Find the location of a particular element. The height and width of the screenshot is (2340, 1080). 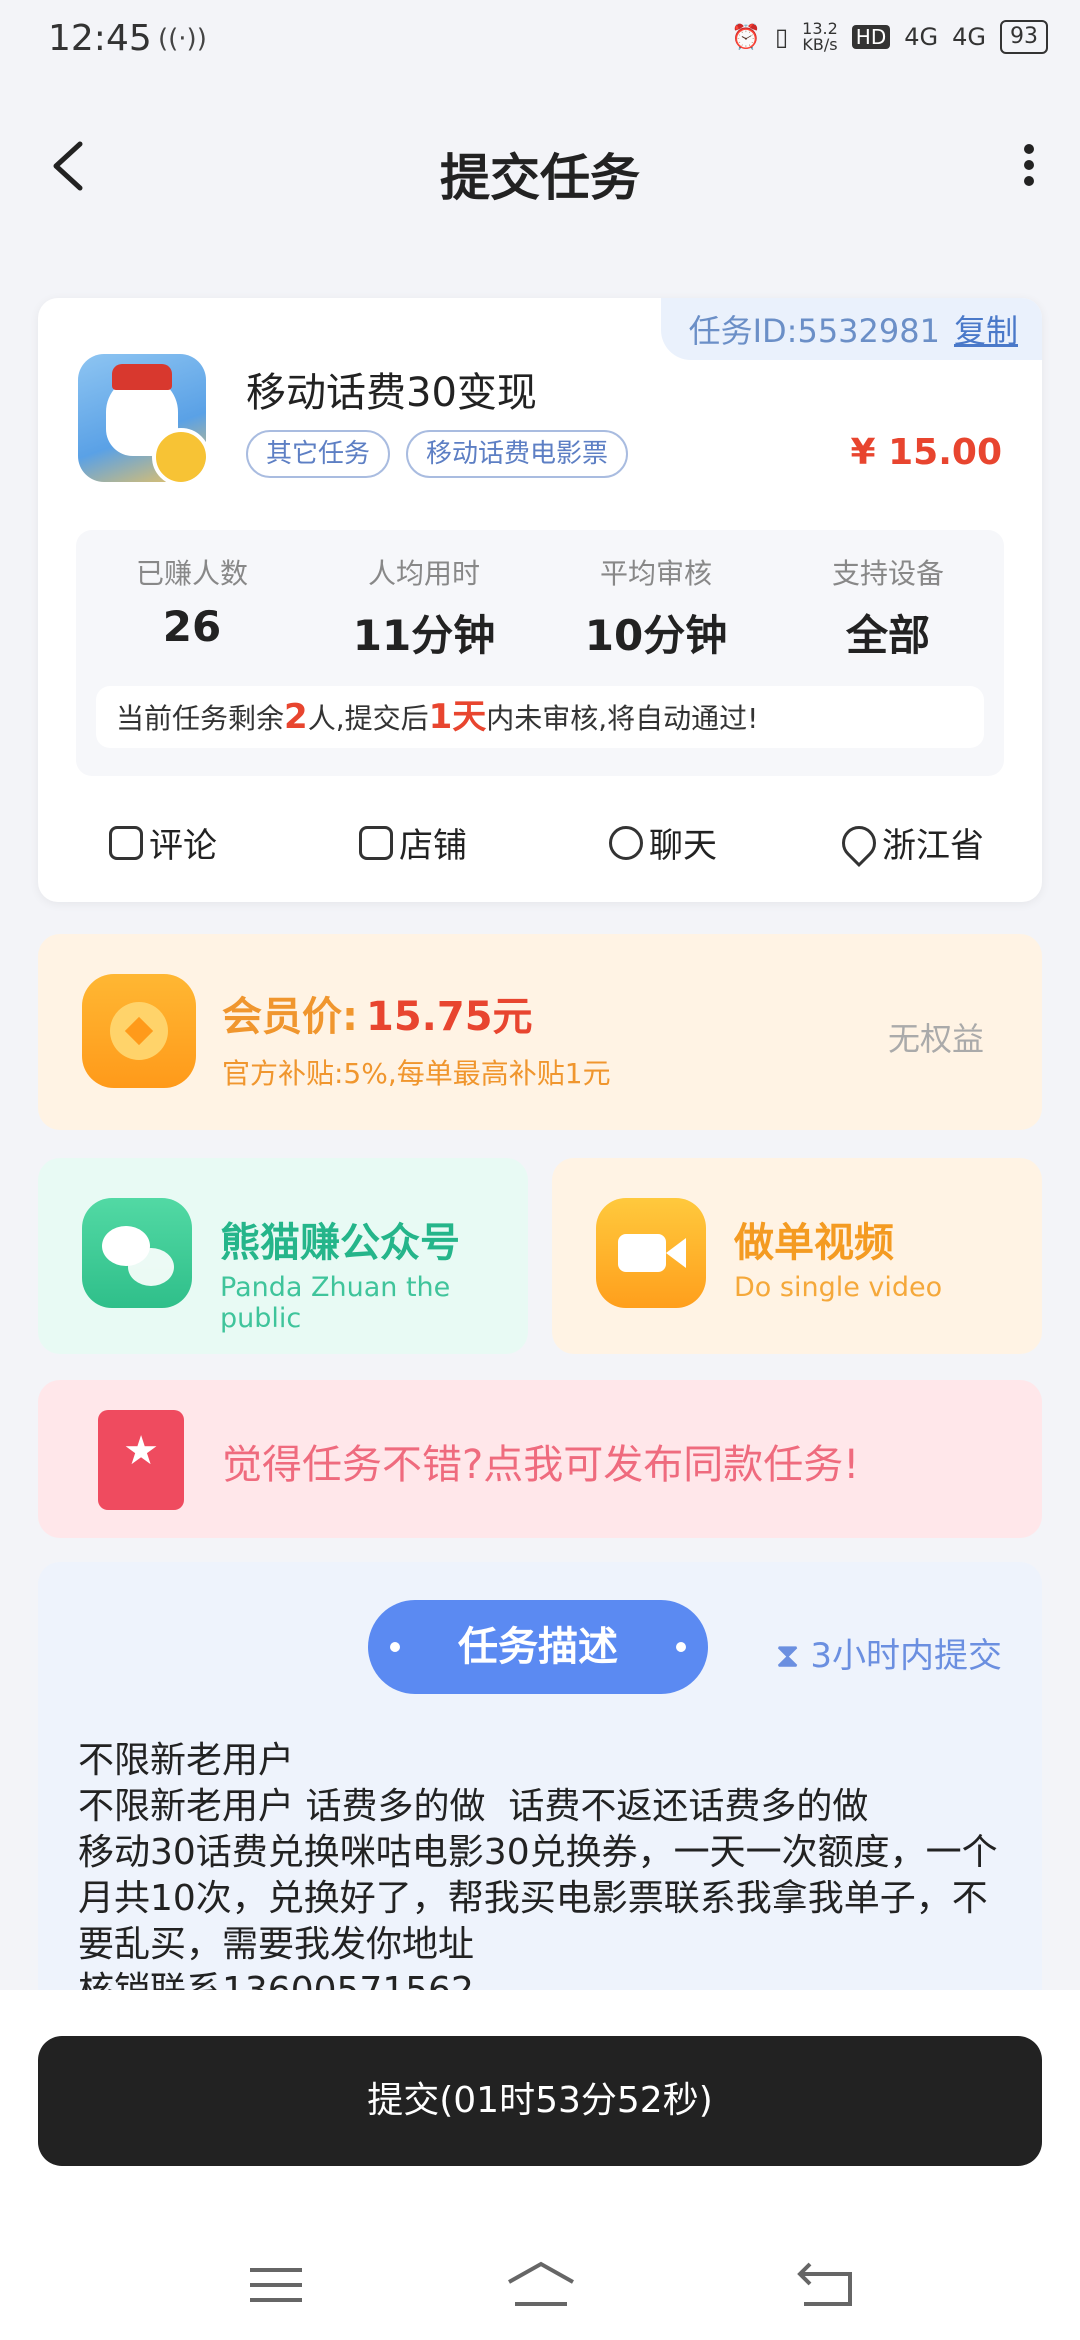

task-id: 任务ID:5532981 is located at coordinates (814, 331).